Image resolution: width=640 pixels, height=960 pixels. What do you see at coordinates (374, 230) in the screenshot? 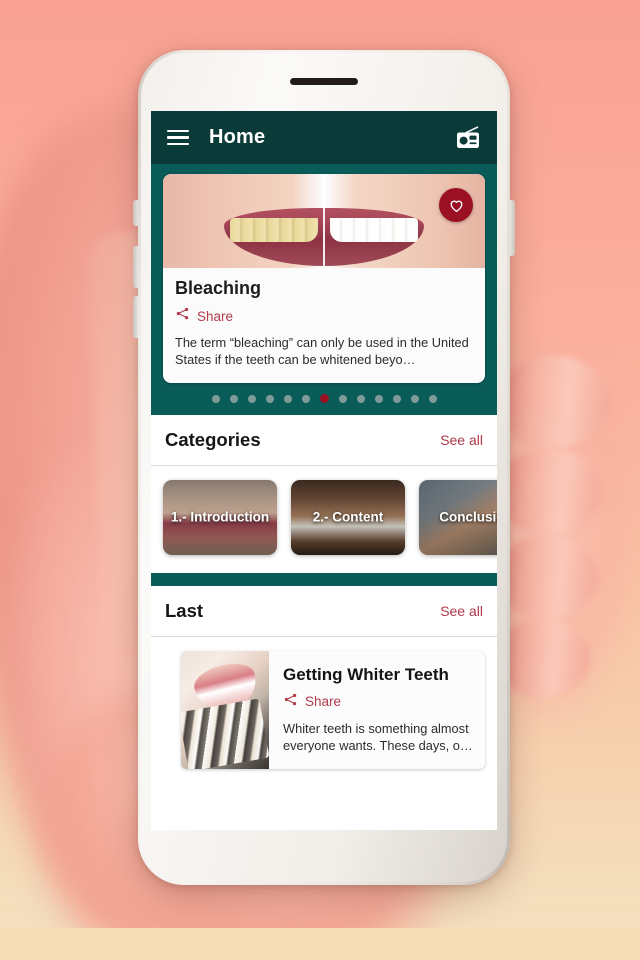
I see `teeth-after` at bounding box center [374, 230].